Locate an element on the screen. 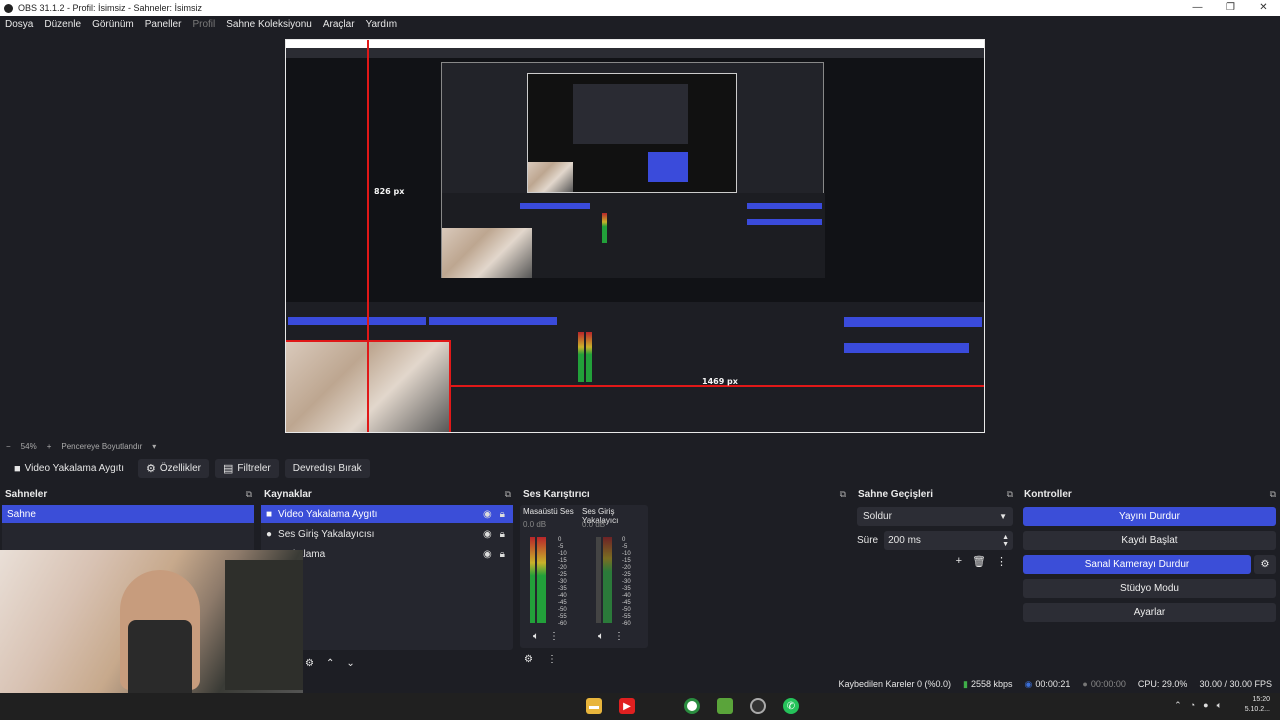 The width and height of the screenshot is (1280, 720). zoom-mode: Pencereye Boyutlandır is located at coordinates (101, 446).